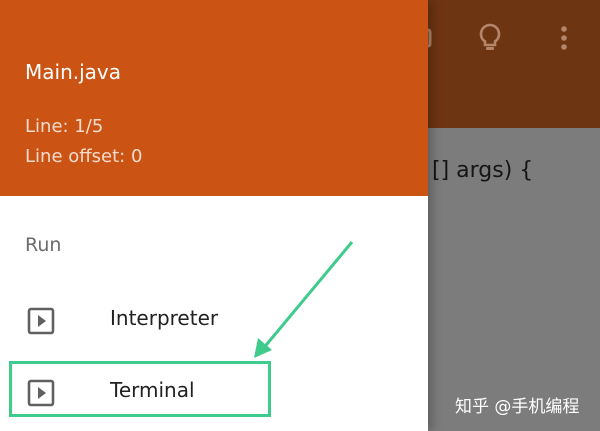 Image resolution: width=600 pixels, height=431 pixels. What do you see at coordinates (483, 170) in the screenshot?
I see `code-line: [] args) {` at bounding box center [483, 170].